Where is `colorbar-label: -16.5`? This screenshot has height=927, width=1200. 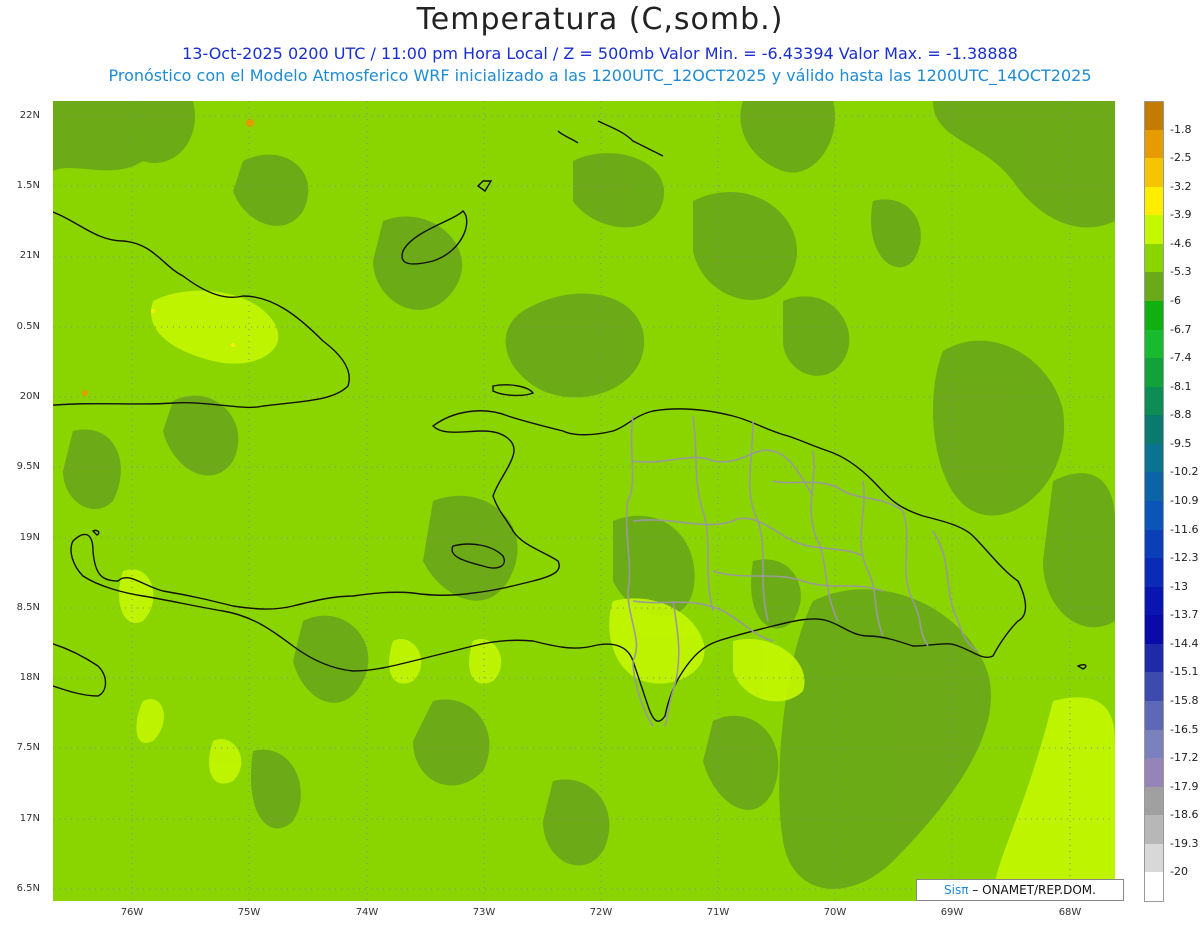
colorbar-label: -16.5 is located at coordinates (1184, 729).